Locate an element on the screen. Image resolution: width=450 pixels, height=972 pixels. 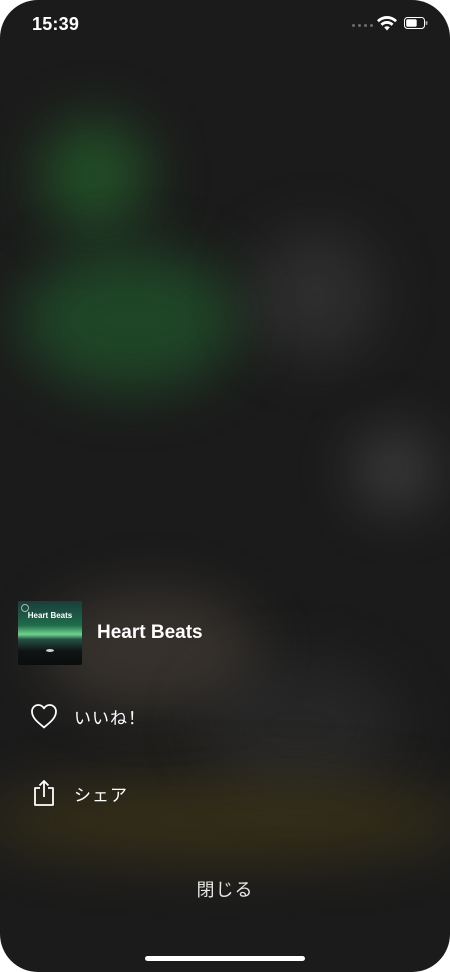
close-button: 閉じる is located at coordinates (225, 889).